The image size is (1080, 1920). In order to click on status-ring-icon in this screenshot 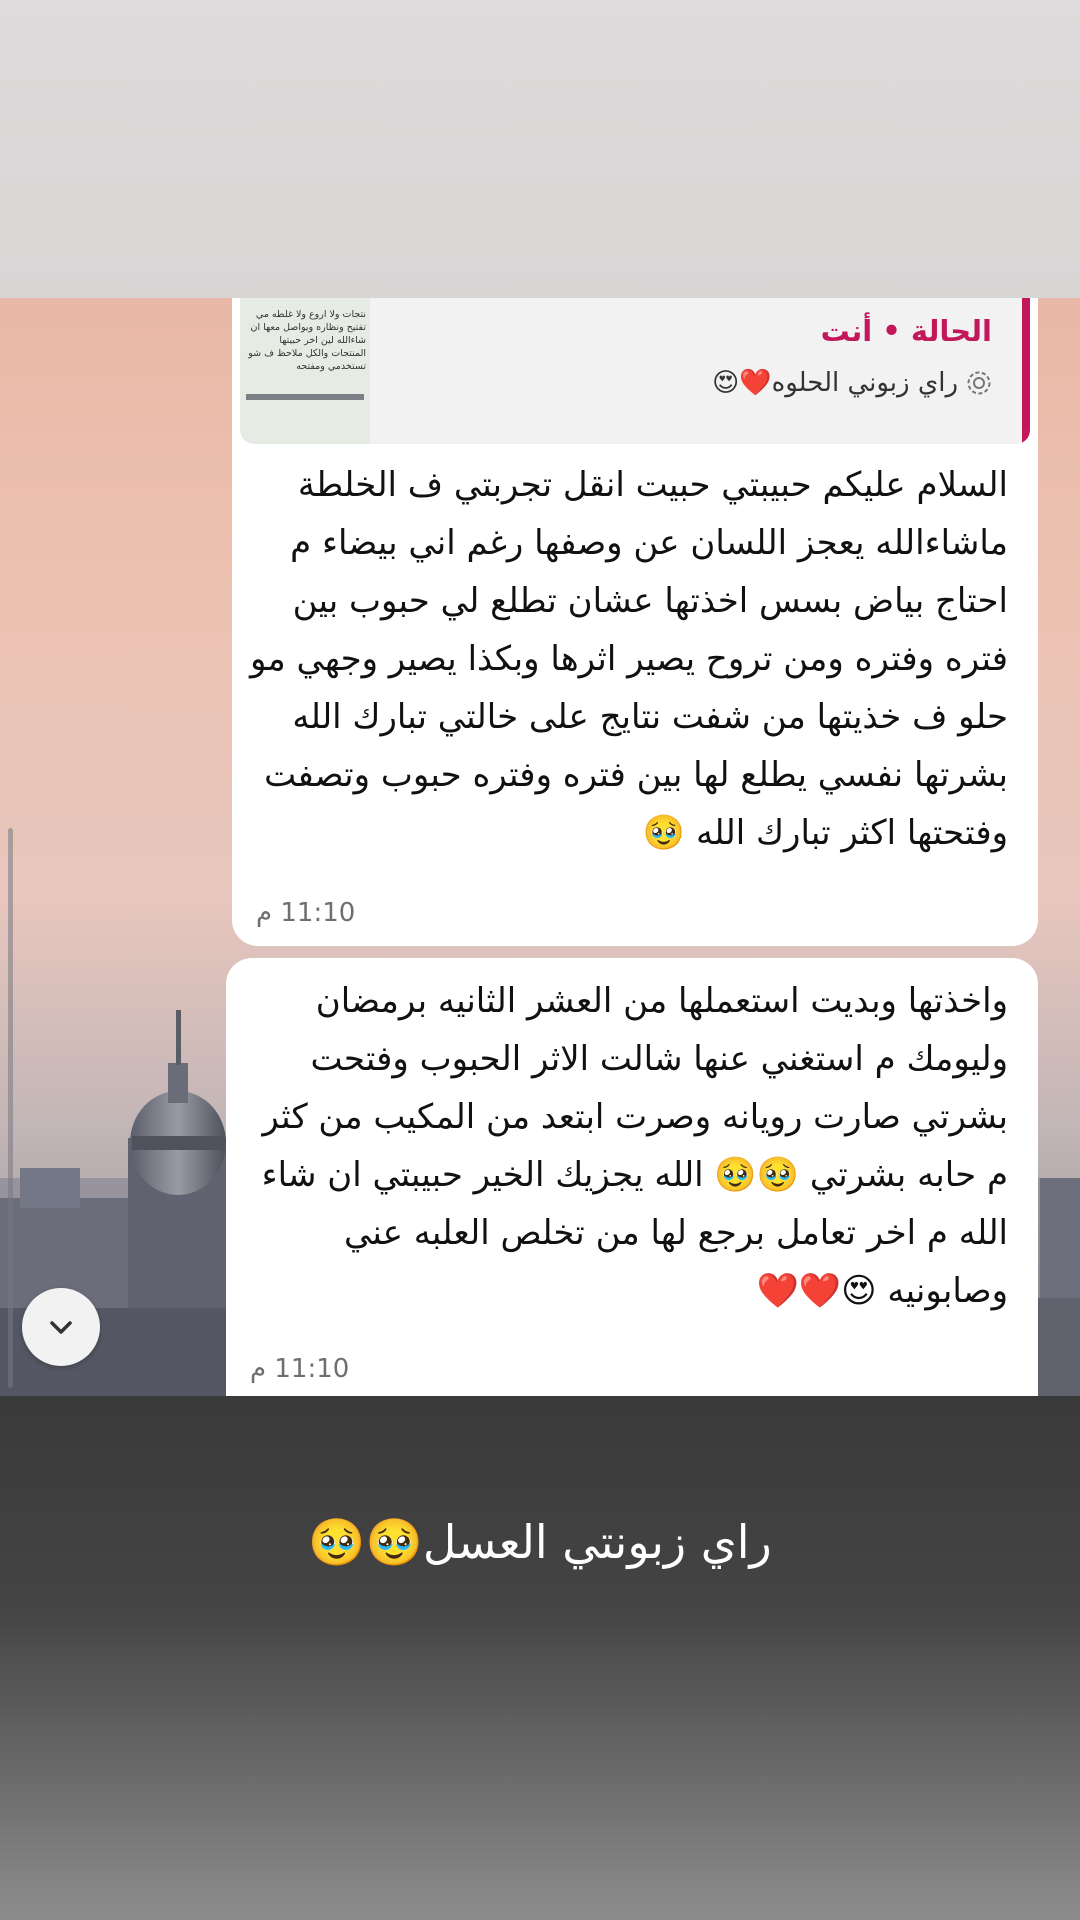, I will do `click(979, 383)`.